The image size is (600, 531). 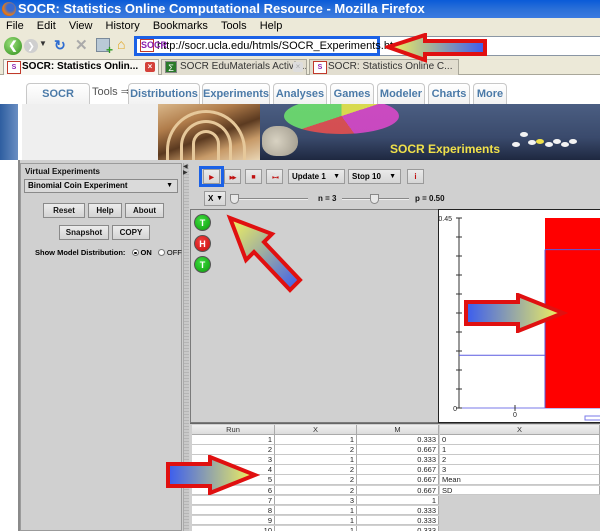 What do you see at coordinates (185, 170) in the screenshot?
I see `splitter-arrows-icon: ◀ ▶` at bounding box center [185, 170].